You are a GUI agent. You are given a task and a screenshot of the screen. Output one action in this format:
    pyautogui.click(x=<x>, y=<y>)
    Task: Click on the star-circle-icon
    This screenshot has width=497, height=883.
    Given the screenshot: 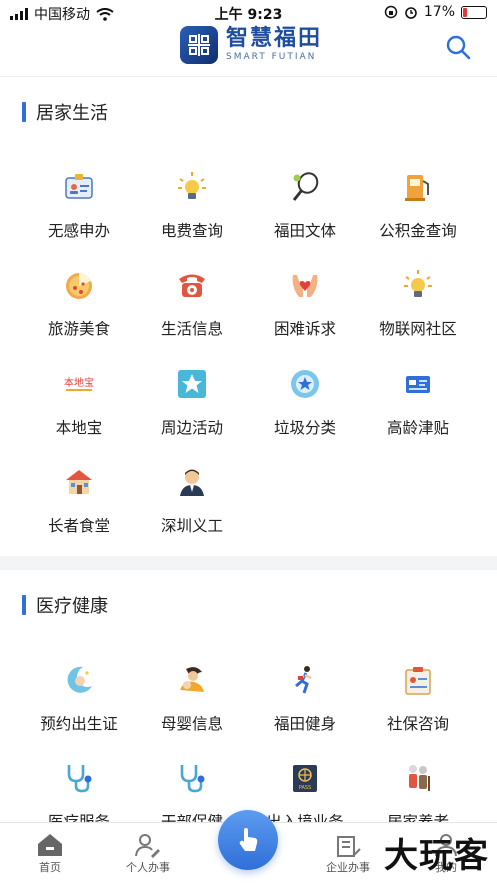 What is the action you would take?
    pyautogui.click(x=305, y=384)
    